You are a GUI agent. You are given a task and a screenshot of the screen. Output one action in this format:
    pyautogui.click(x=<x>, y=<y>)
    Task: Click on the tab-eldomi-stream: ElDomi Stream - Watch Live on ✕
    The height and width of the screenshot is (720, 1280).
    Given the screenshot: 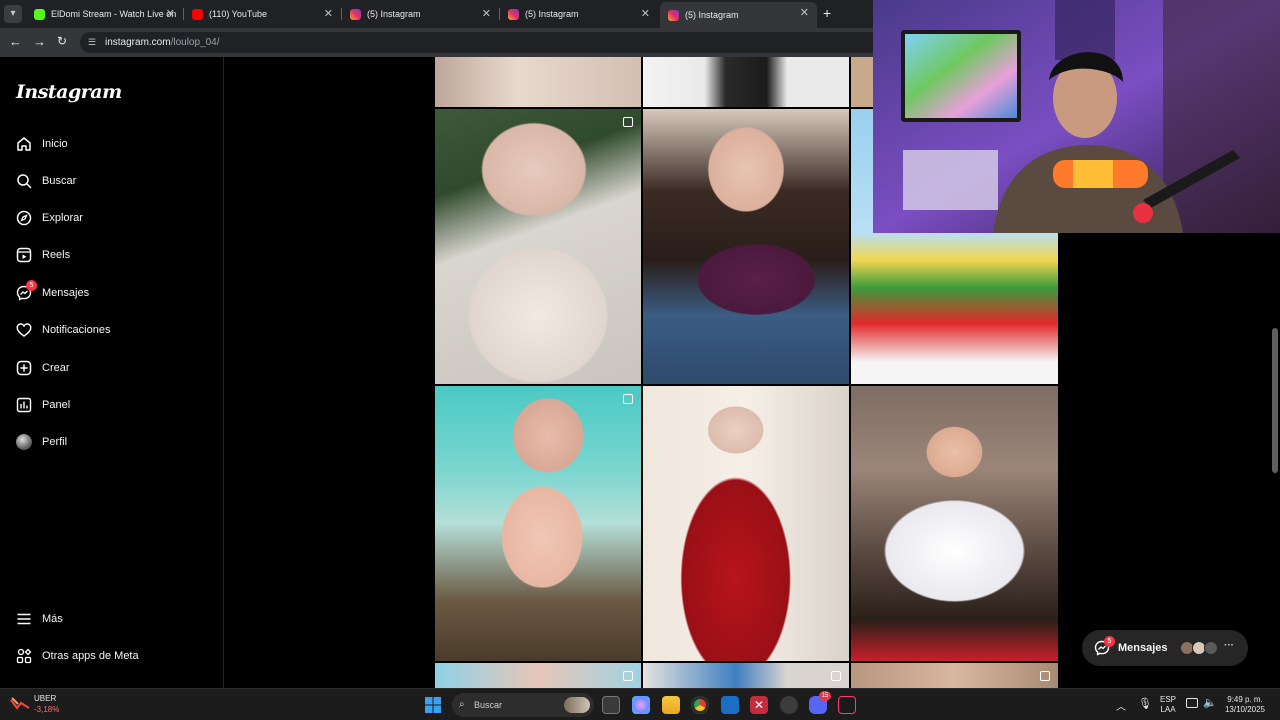 What is the action you would take?
    pyautogui.click(x=104, y=14)
    